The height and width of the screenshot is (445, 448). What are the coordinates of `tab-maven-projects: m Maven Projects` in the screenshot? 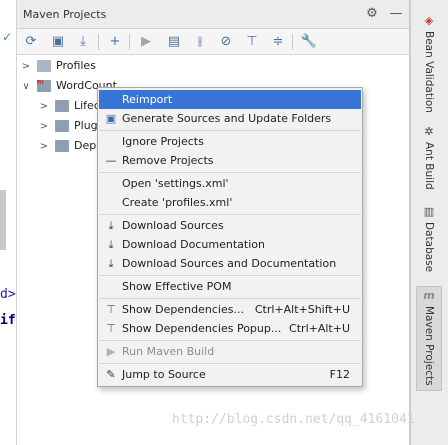 It's located at (429, 338).